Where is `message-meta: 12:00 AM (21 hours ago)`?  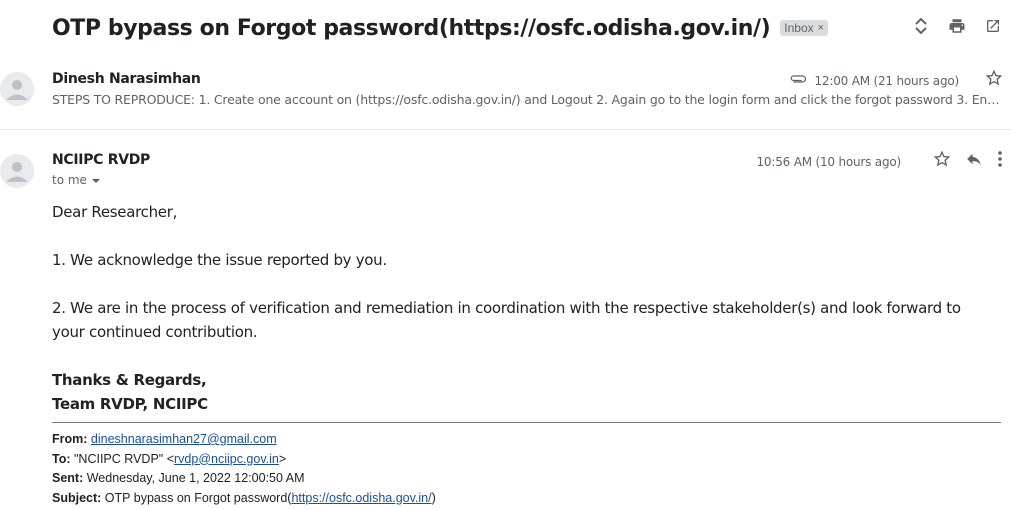
message-meta: 12:00 AM (21 hours ago) is located at coordinates (896, 80).